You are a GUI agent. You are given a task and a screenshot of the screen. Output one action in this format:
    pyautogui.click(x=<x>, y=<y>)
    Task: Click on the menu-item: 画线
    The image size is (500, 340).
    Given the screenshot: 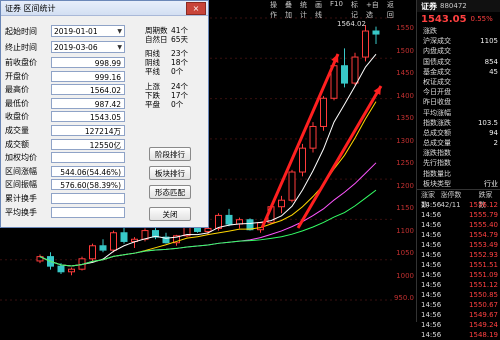 What is the action you would take?
    pyautogui.click(x=318, y=9)
    